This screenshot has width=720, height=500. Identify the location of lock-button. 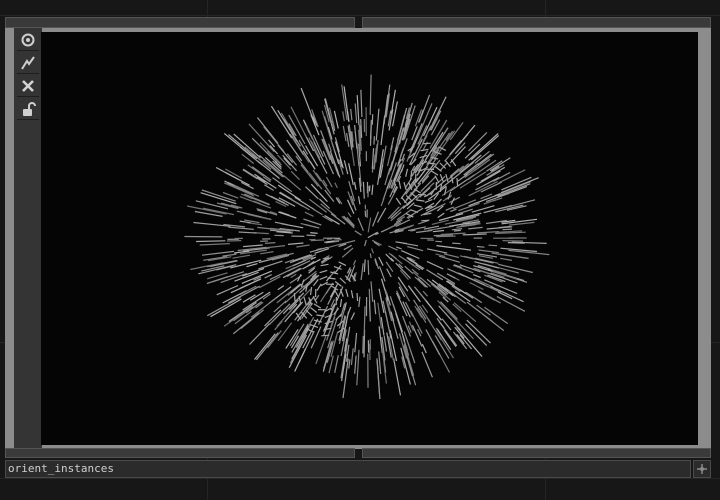
(28, 109).